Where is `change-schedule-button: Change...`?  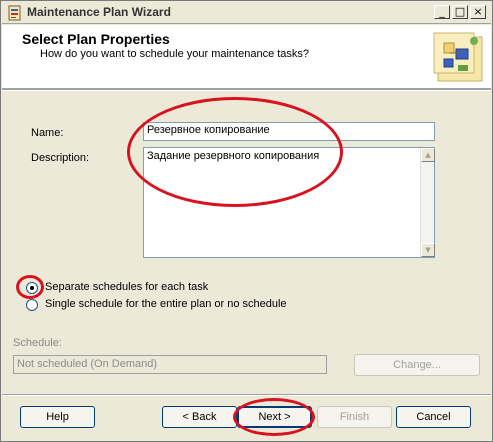
change-schedule-button: Change... is located at coordinates (417, 365).